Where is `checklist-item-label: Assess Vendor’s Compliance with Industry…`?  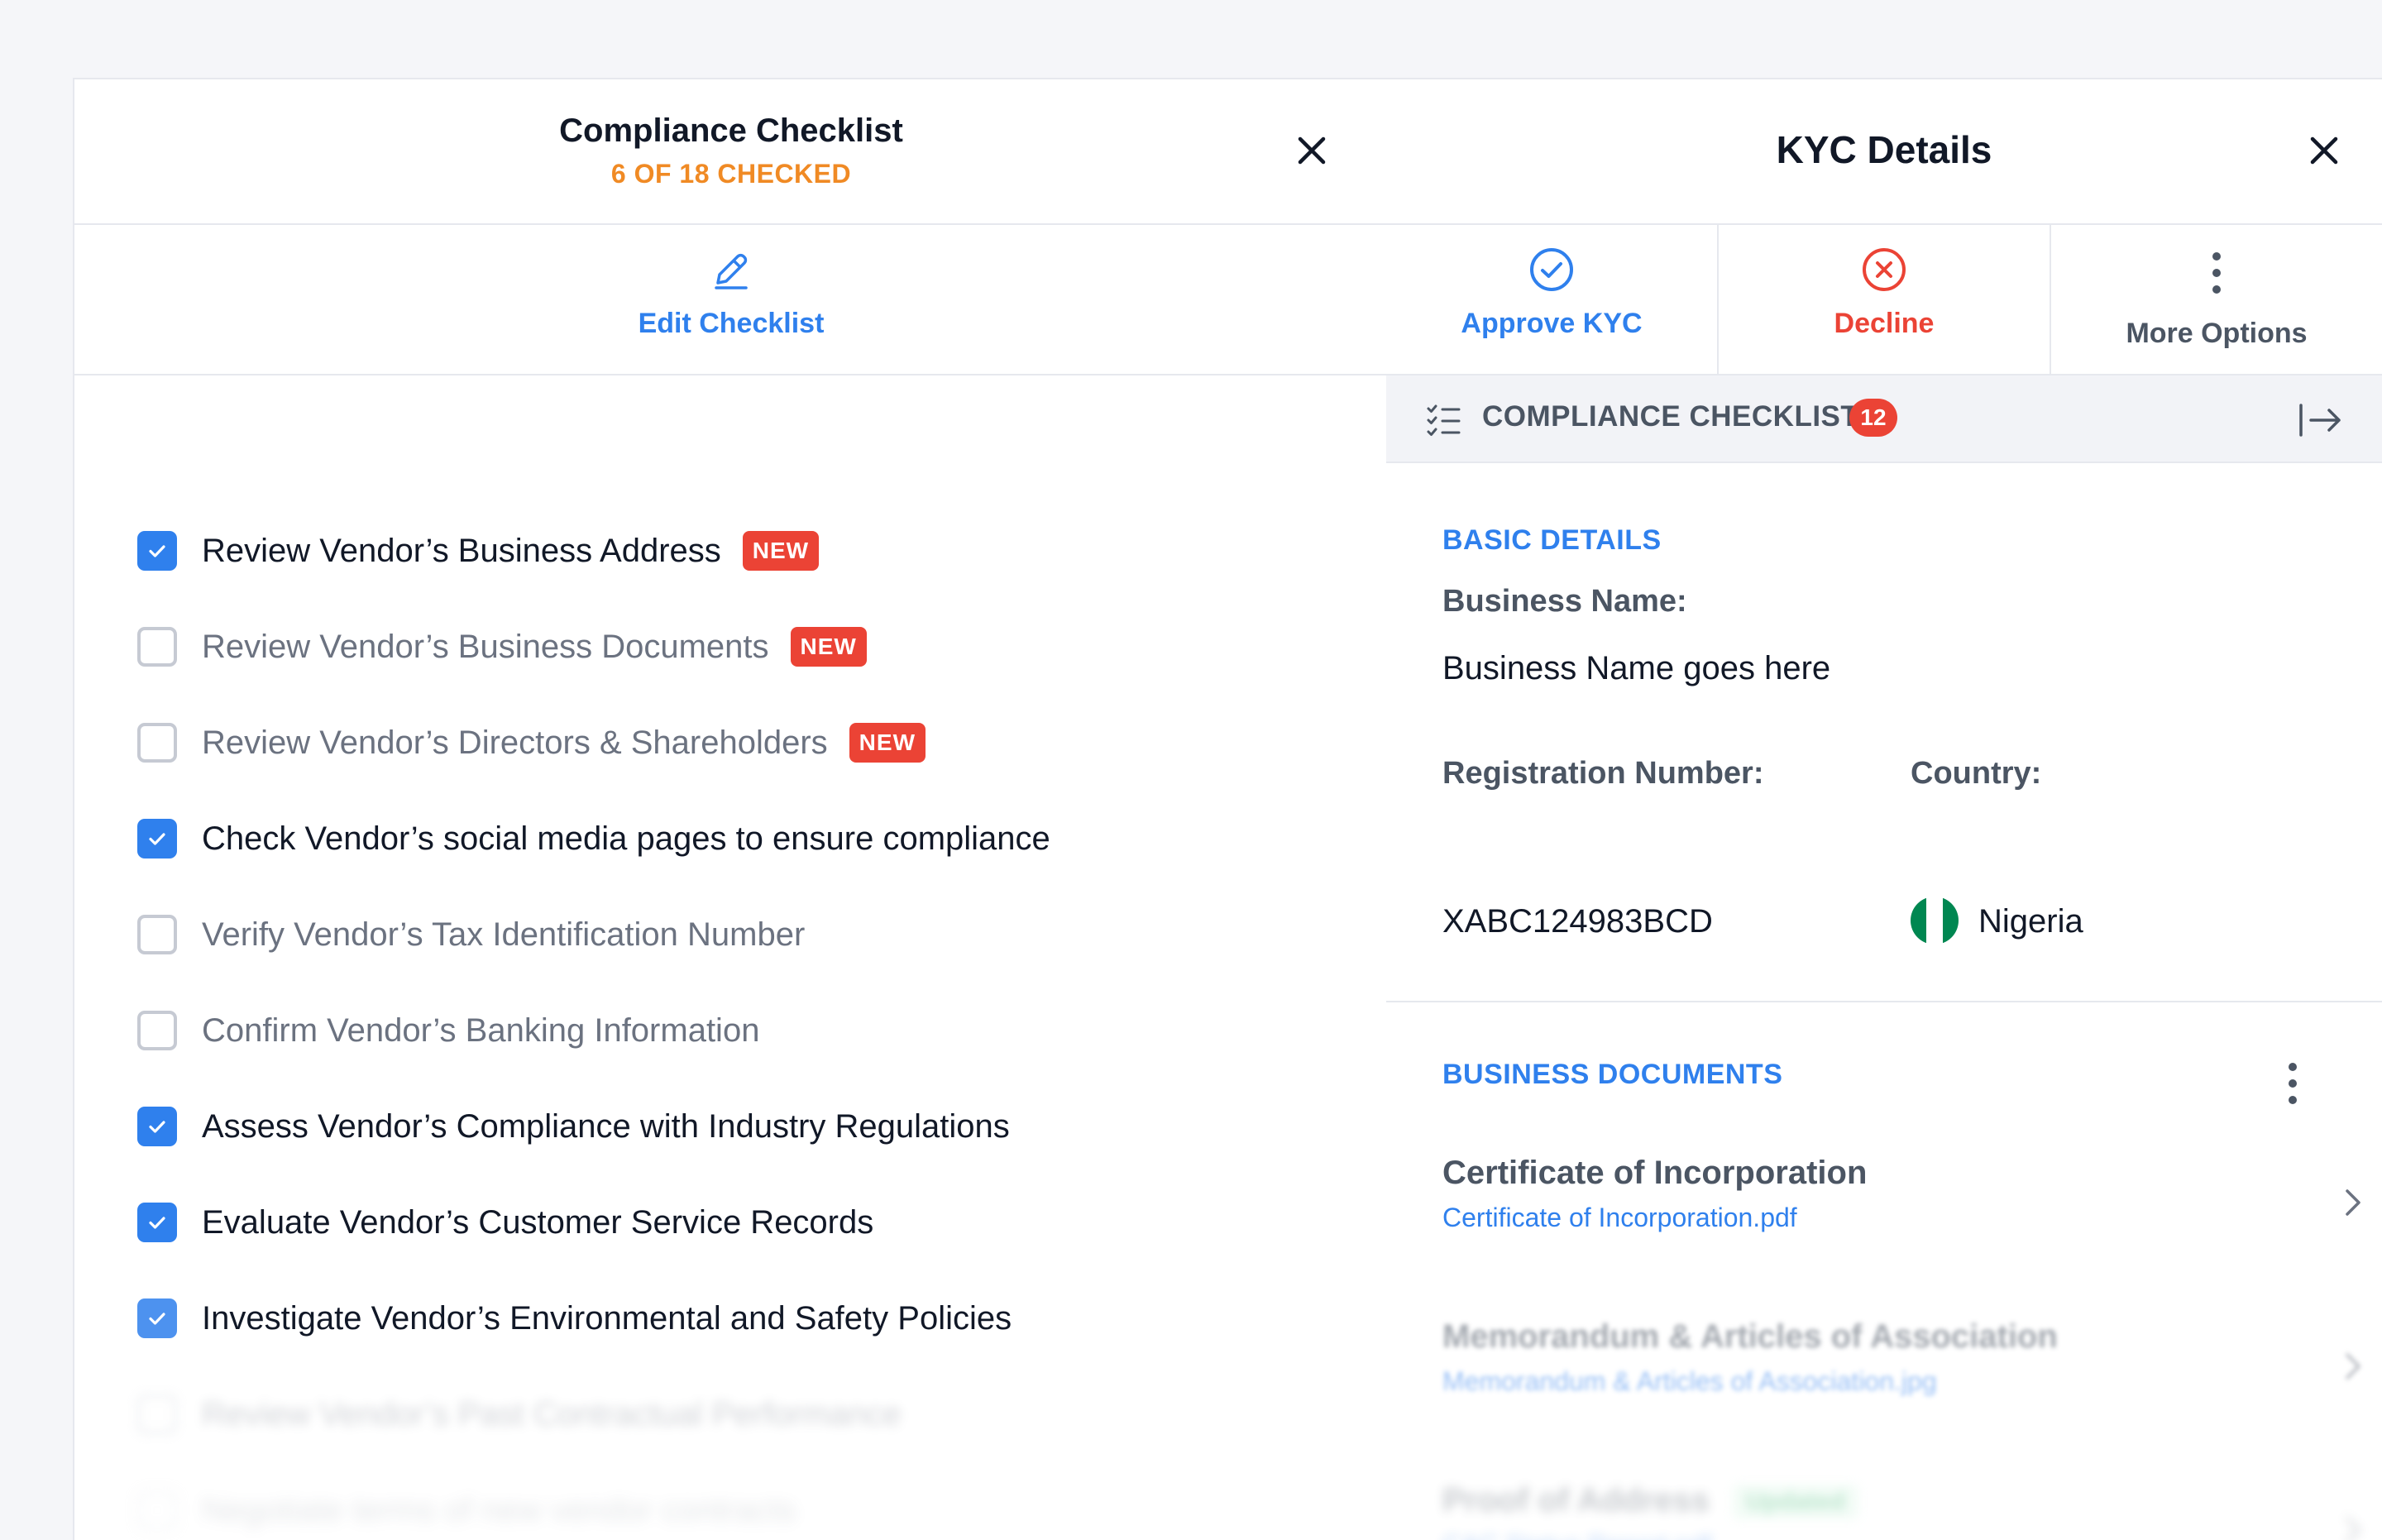 checklist-item-label: Assess Vendor’s Compliance with Industry… is located at coordinates (606, 1126).